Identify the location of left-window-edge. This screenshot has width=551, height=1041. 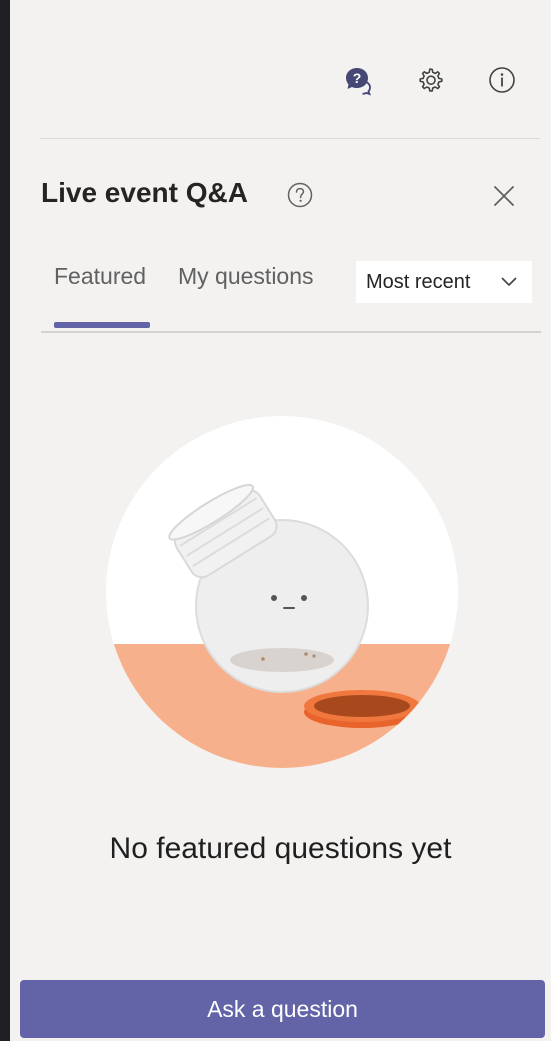
(5, 520).